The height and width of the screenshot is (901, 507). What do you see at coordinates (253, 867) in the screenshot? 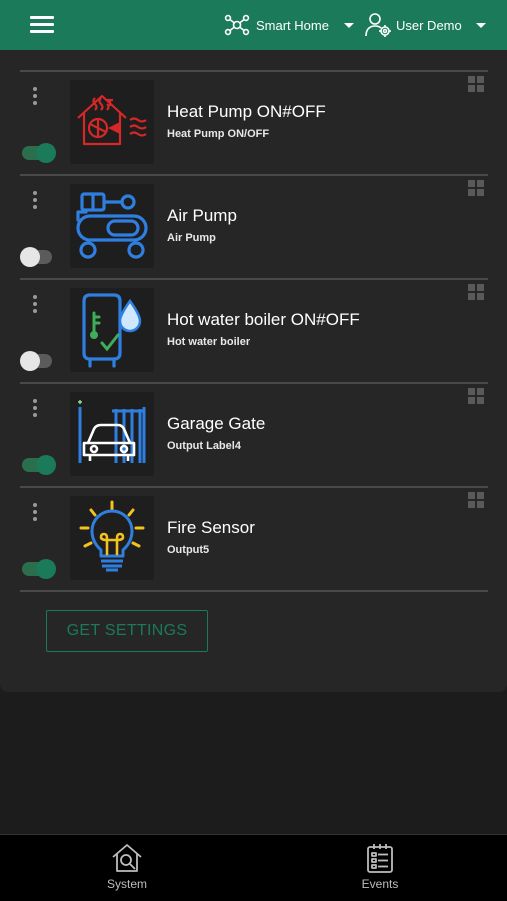
I see `bottom-navigation: System Events` at bounding box center [253, 867].